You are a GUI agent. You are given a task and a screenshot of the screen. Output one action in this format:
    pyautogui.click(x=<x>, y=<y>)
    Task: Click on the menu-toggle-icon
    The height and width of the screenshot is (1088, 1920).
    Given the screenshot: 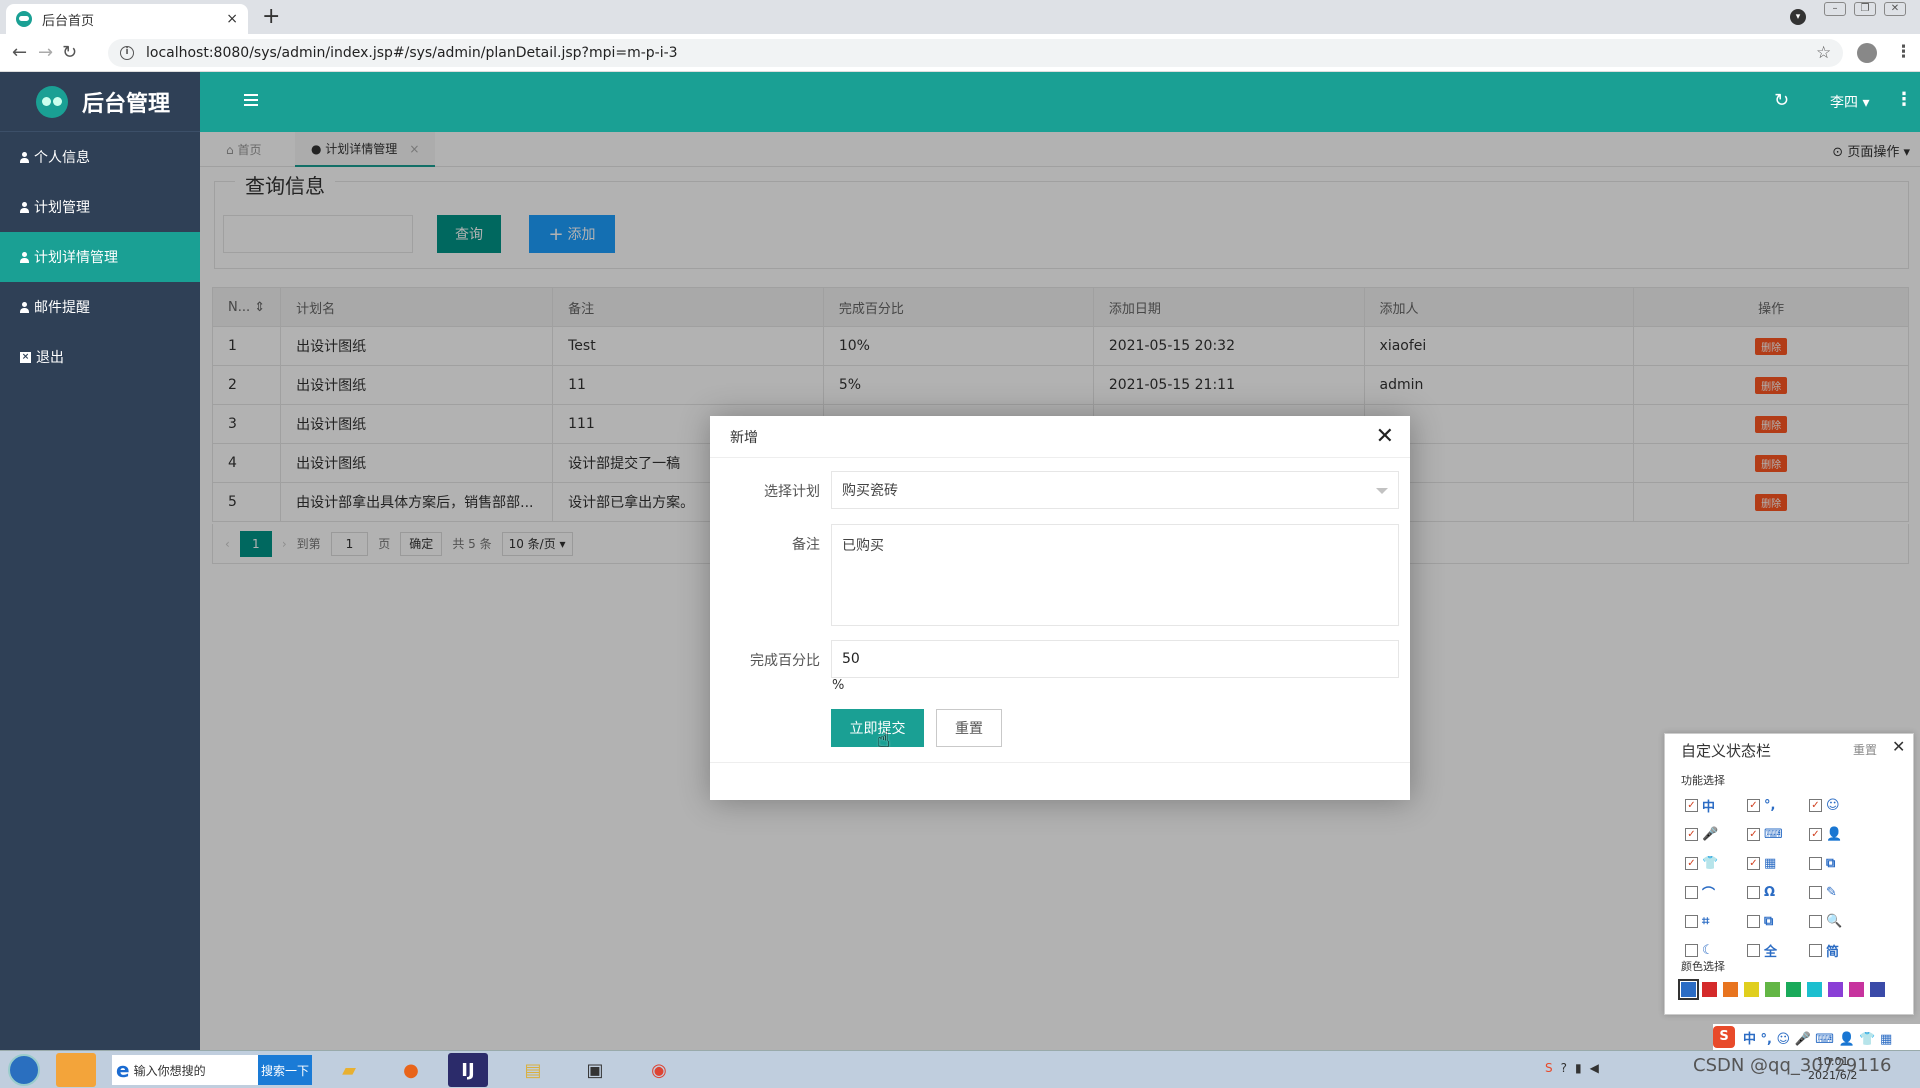 What is the action you would take?
    pyautogui.click(x=251, y=100)
    